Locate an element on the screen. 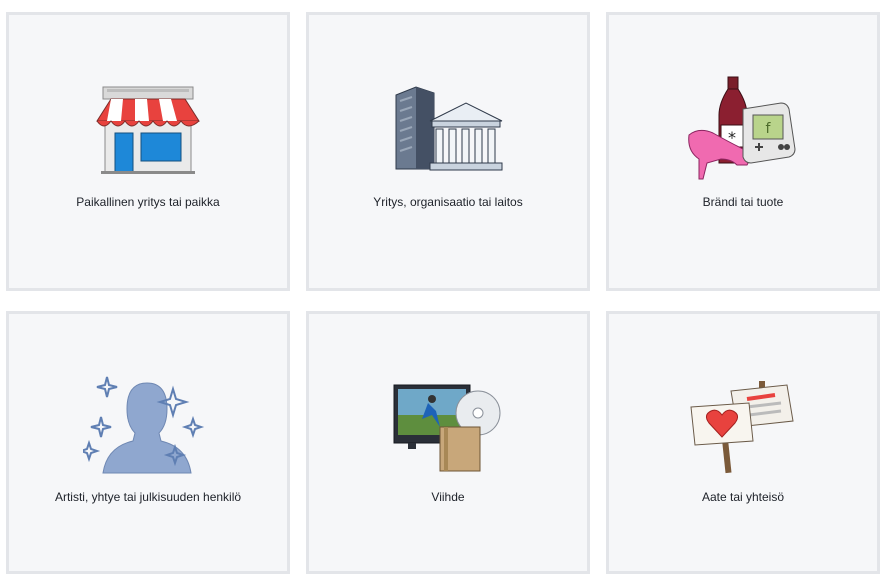 The width and height of the screenshot is (880, 574). category-tile-artist: Artisti, yhtye tai julkisuuden henkilö is located at coordinates (148, 442).